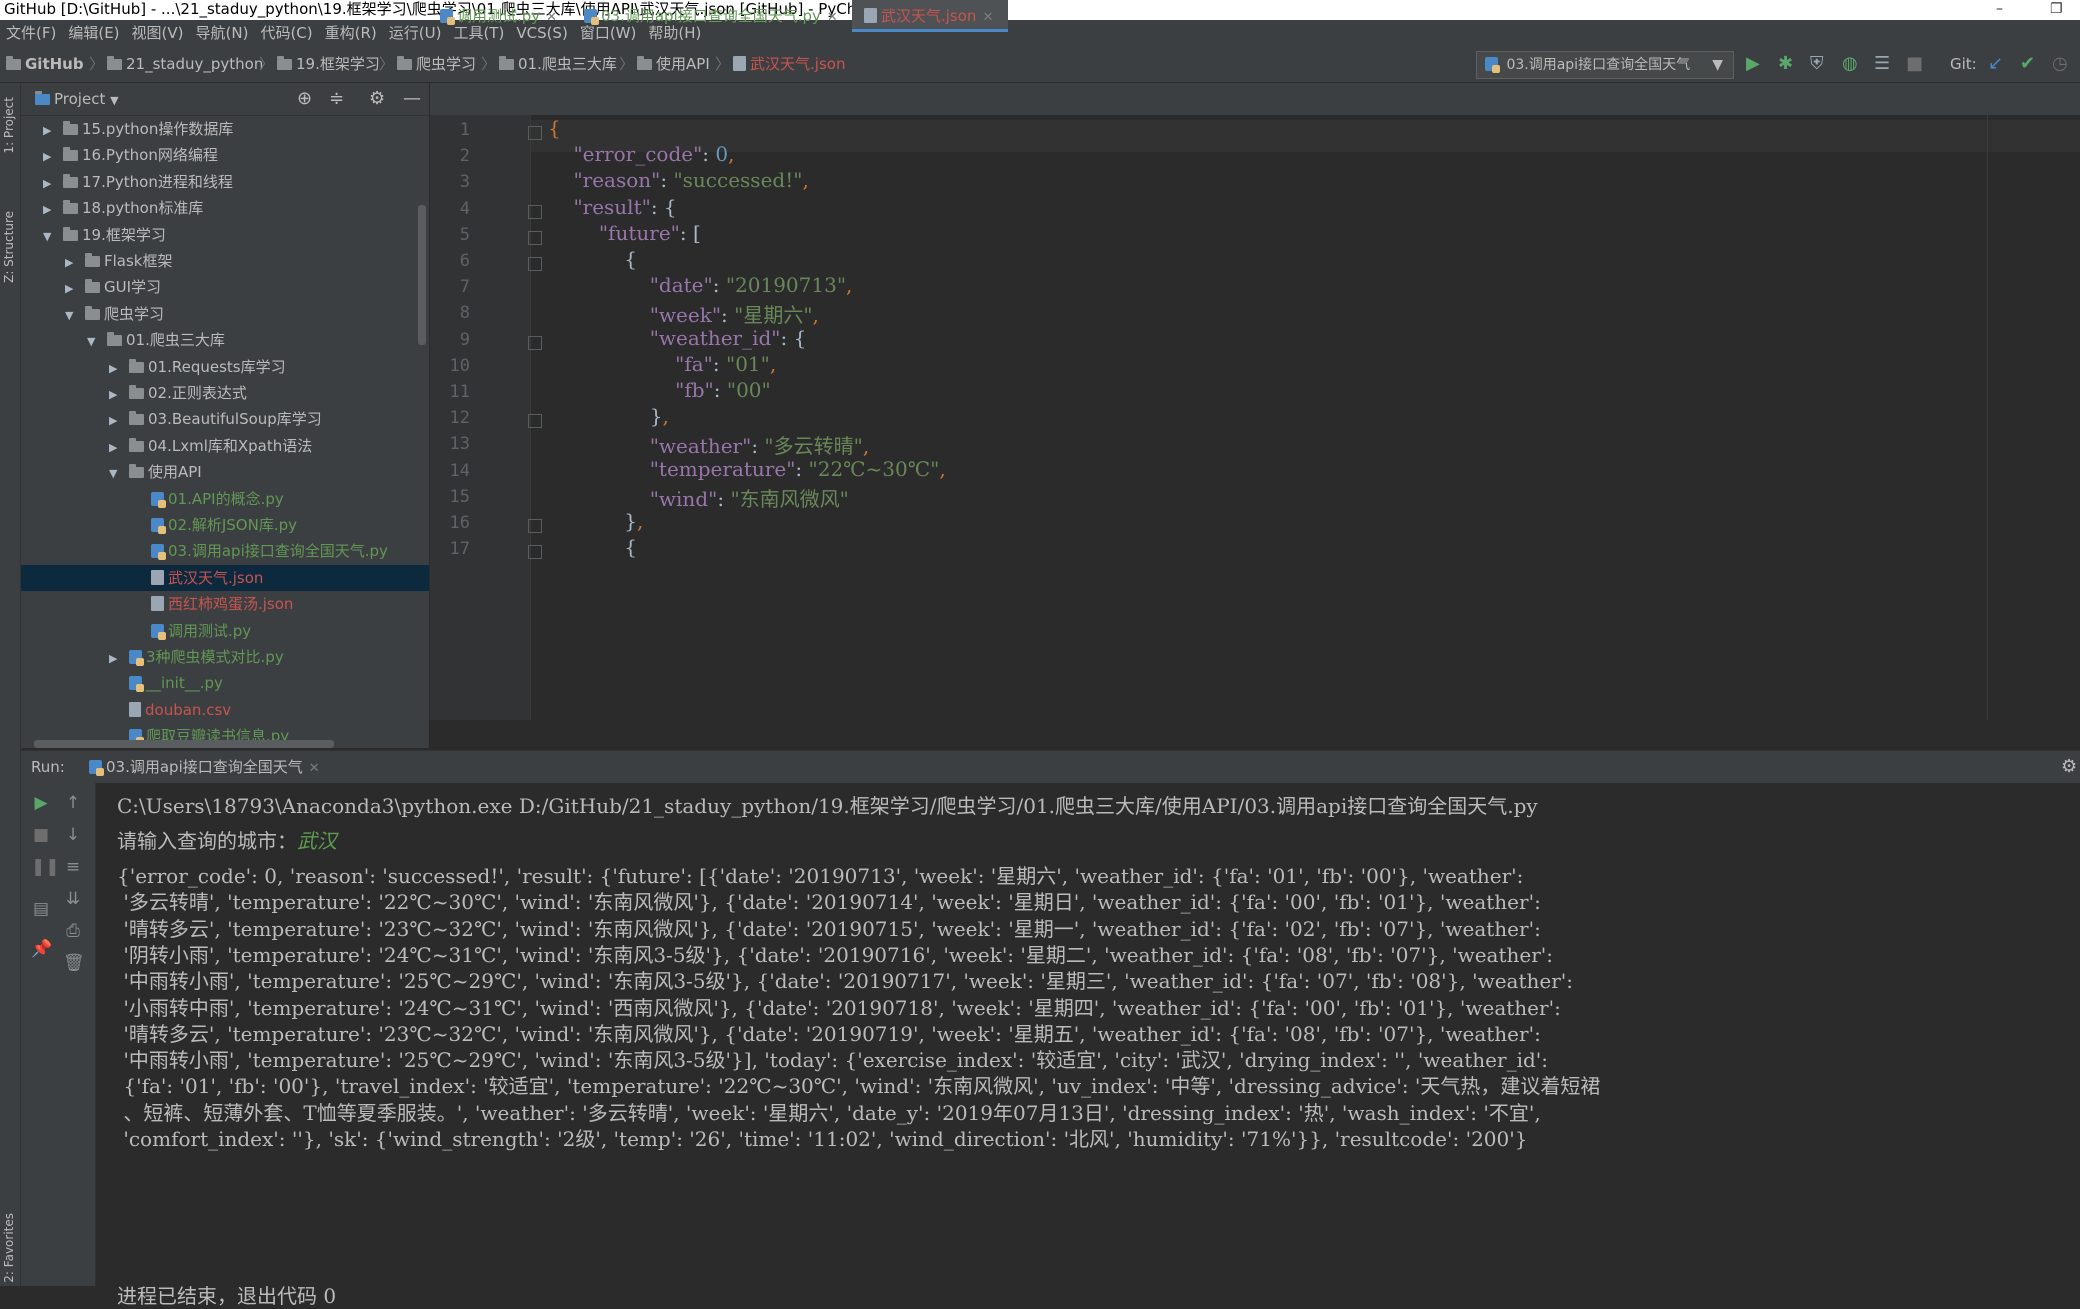 This screenshot has height=1309, width=2080. What do you see at coordinates (73, 803) in the screenshot?
I see `up-arrow-icon: ↑` at bounding box center [73, 803].